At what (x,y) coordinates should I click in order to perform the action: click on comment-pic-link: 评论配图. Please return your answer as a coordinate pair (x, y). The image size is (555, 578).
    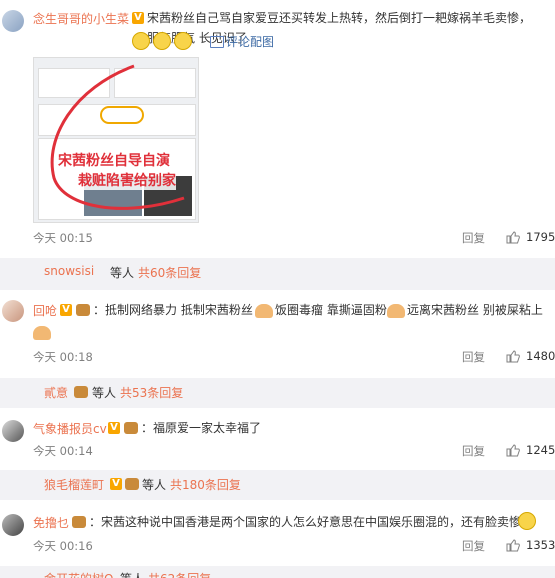
    Looking at the image, I should click on (250, 41).